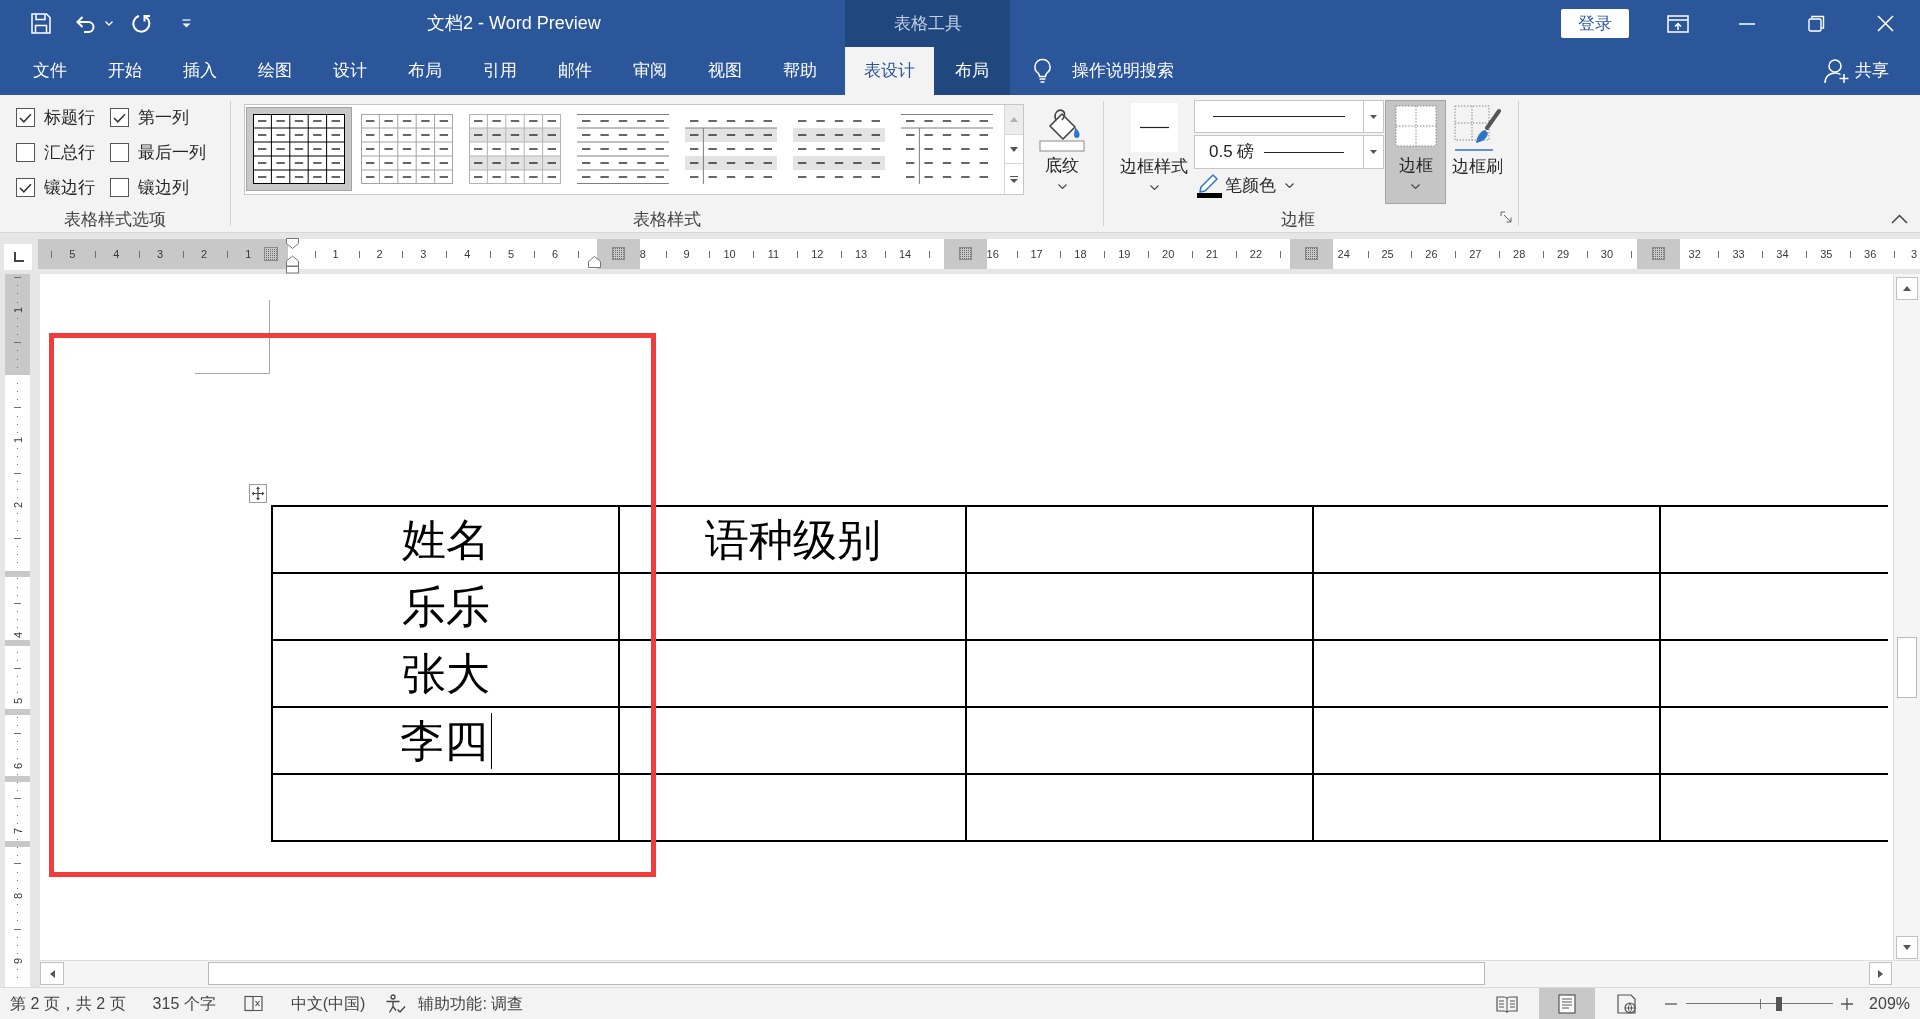  What do you see at coordinates (292, 256) in the screenshot?
I see `indent-marker` at bounding box center [292, 256].